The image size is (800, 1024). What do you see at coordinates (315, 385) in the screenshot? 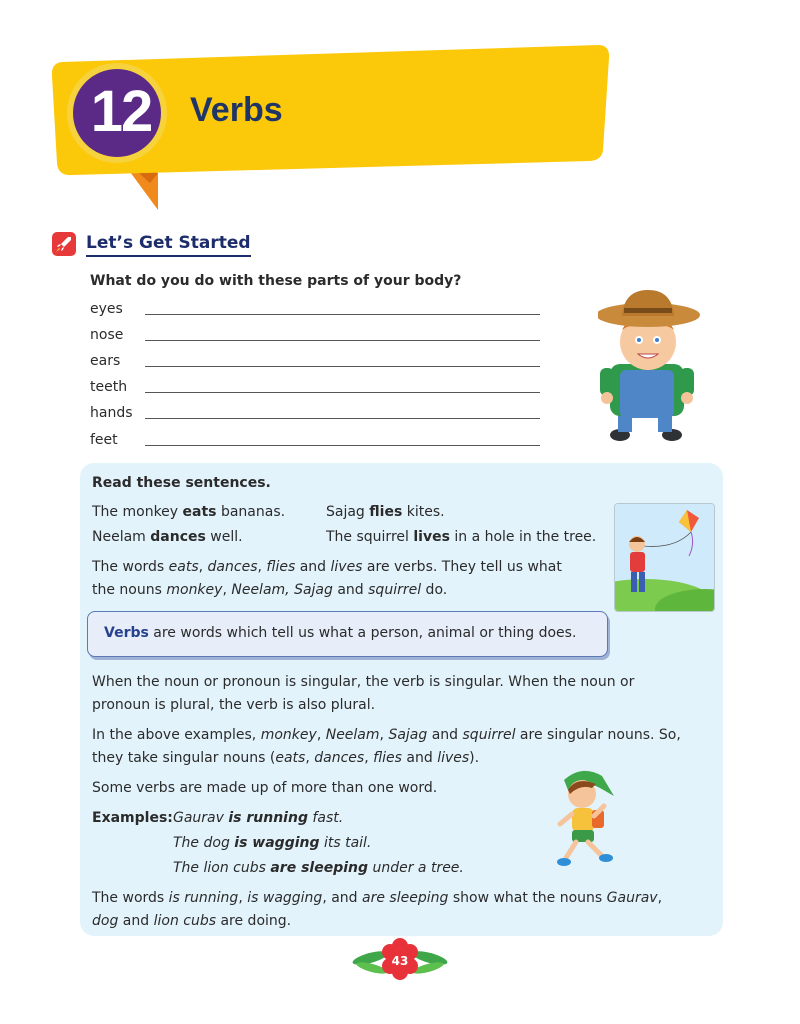
I see `answer-row-teeth: teeth` at bounding box center [315, 385].